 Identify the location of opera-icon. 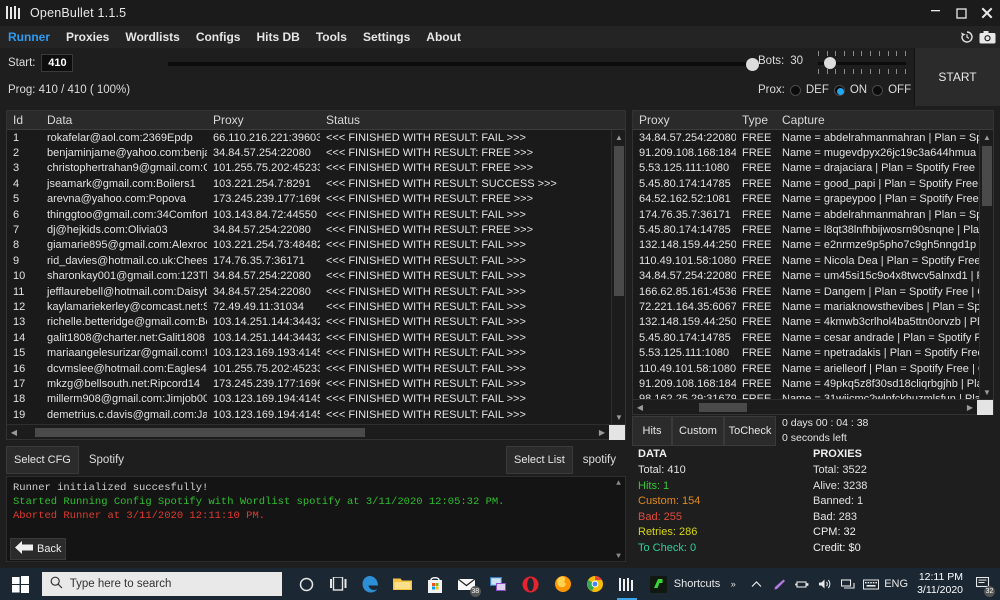
(531, 584).